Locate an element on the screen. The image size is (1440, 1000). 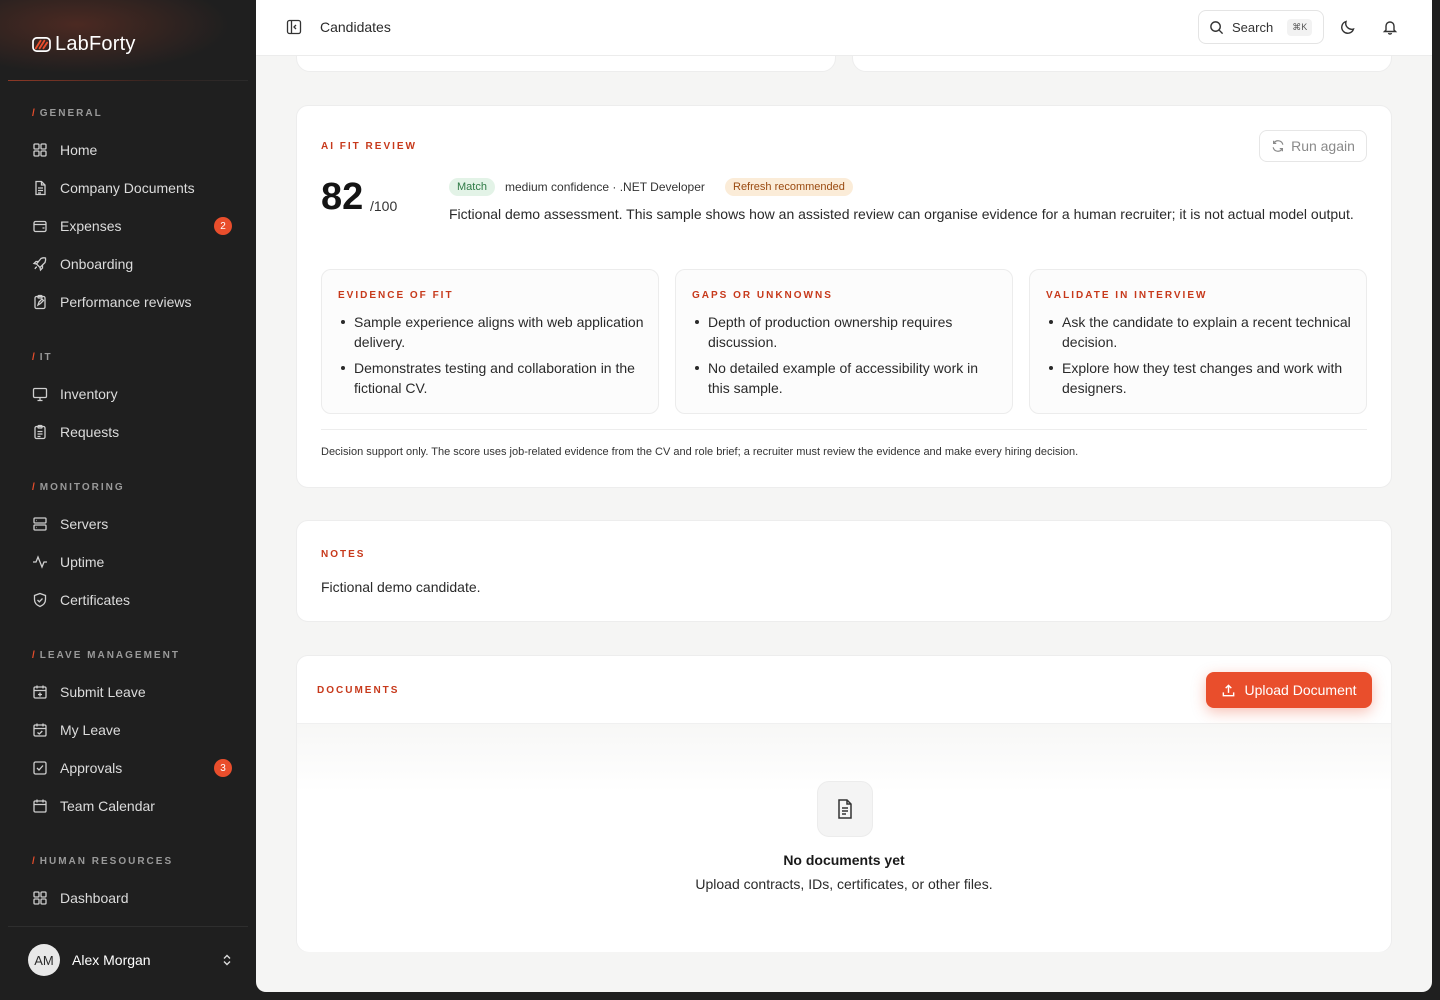
activity-icon is located at coordinates (40, 562).